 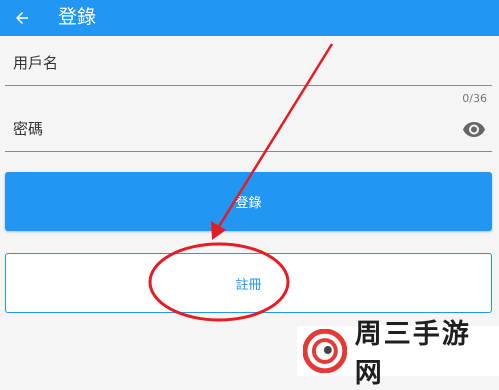 What do you see at coordinates (36, 63) in the screenshot?
I see `username-label: 用戶名` at bounding box center [36, 63].